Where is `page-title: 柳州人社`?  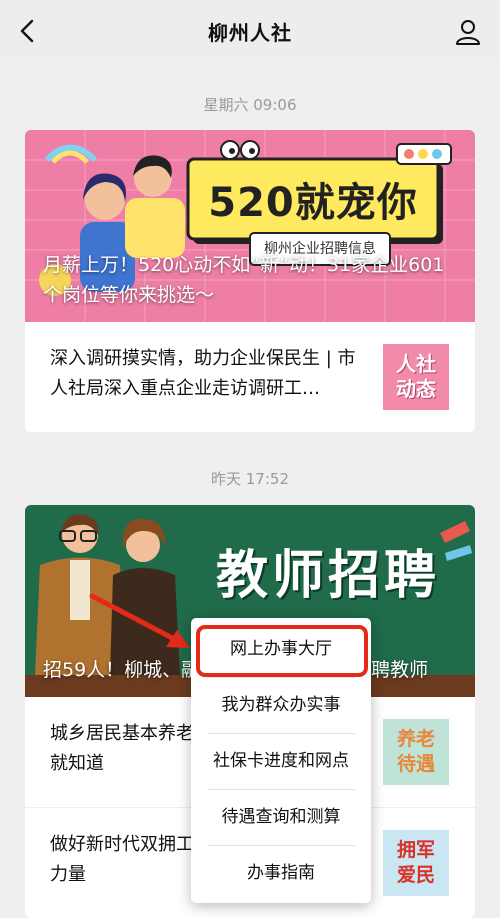
page-title: 柳州人社 is located at coordinates (250, 32).